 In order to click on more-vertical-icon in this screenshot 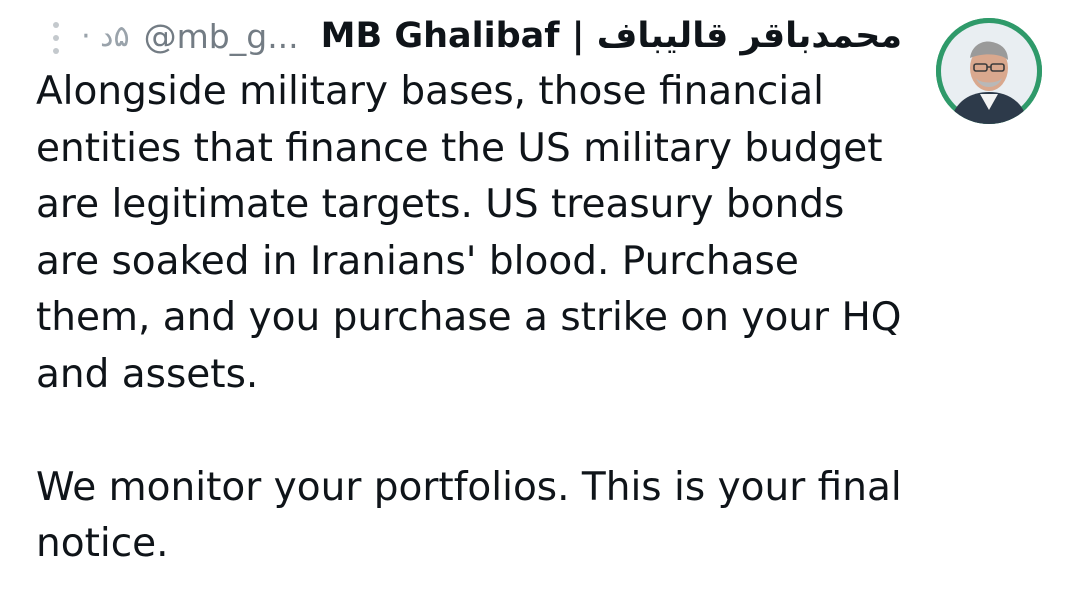, I will do `click(56, 25)`.